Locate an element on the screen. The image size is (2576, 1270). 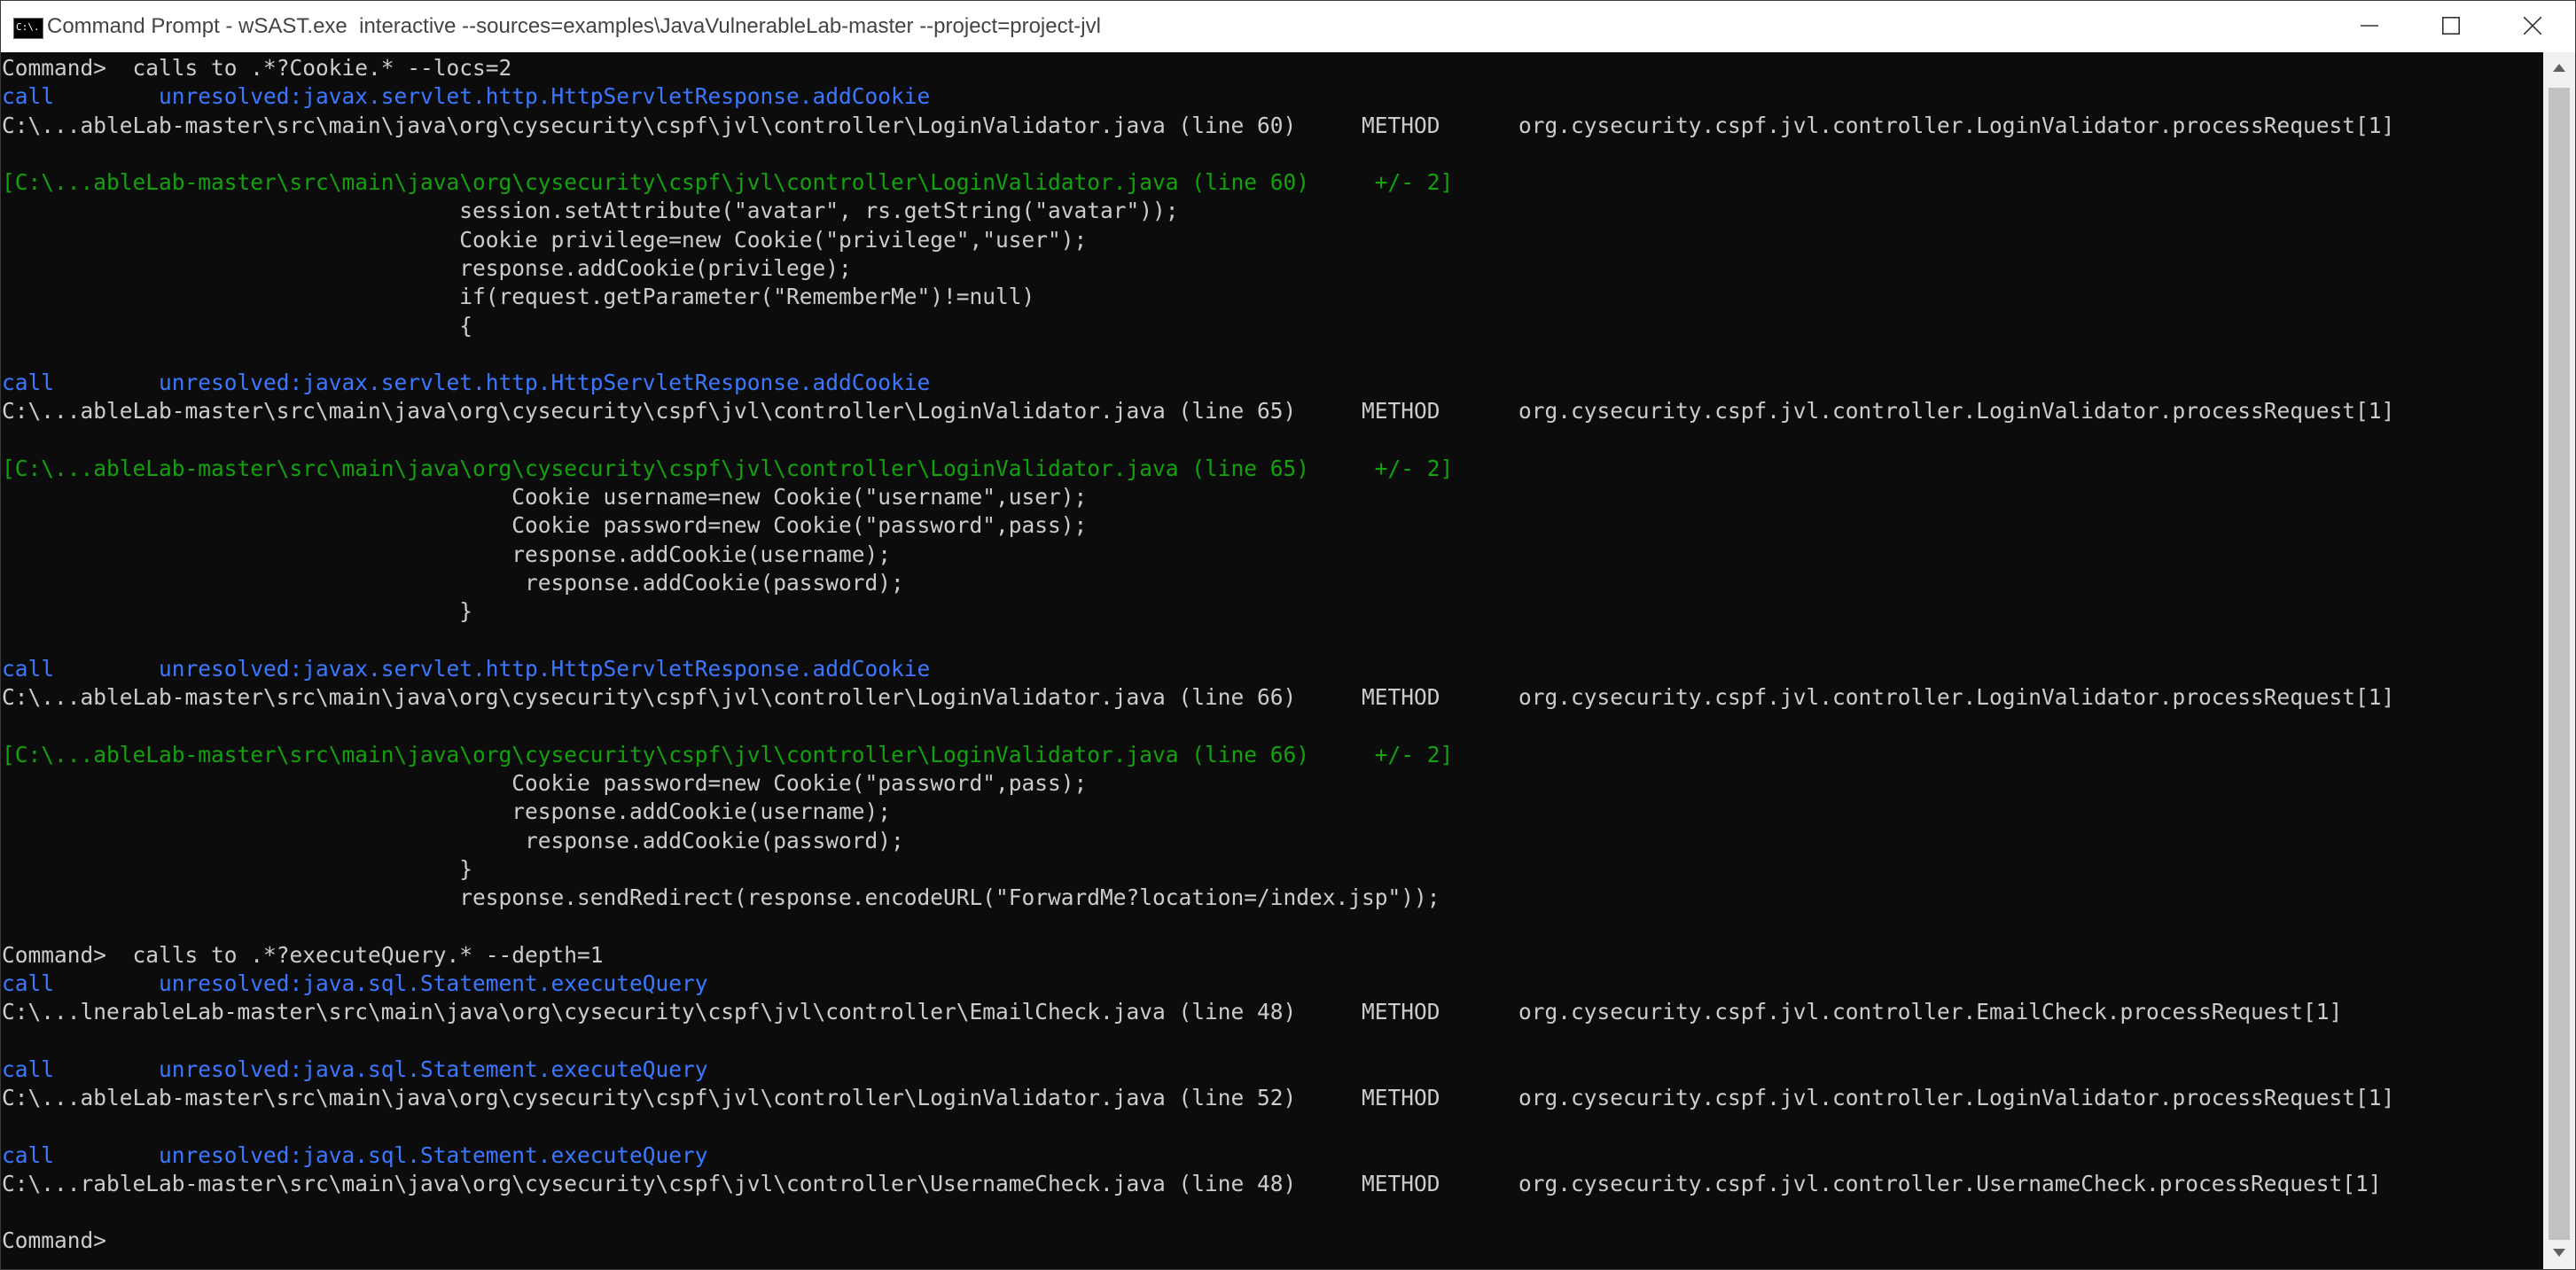
maximize-button is located at coordinates (2451, 26).